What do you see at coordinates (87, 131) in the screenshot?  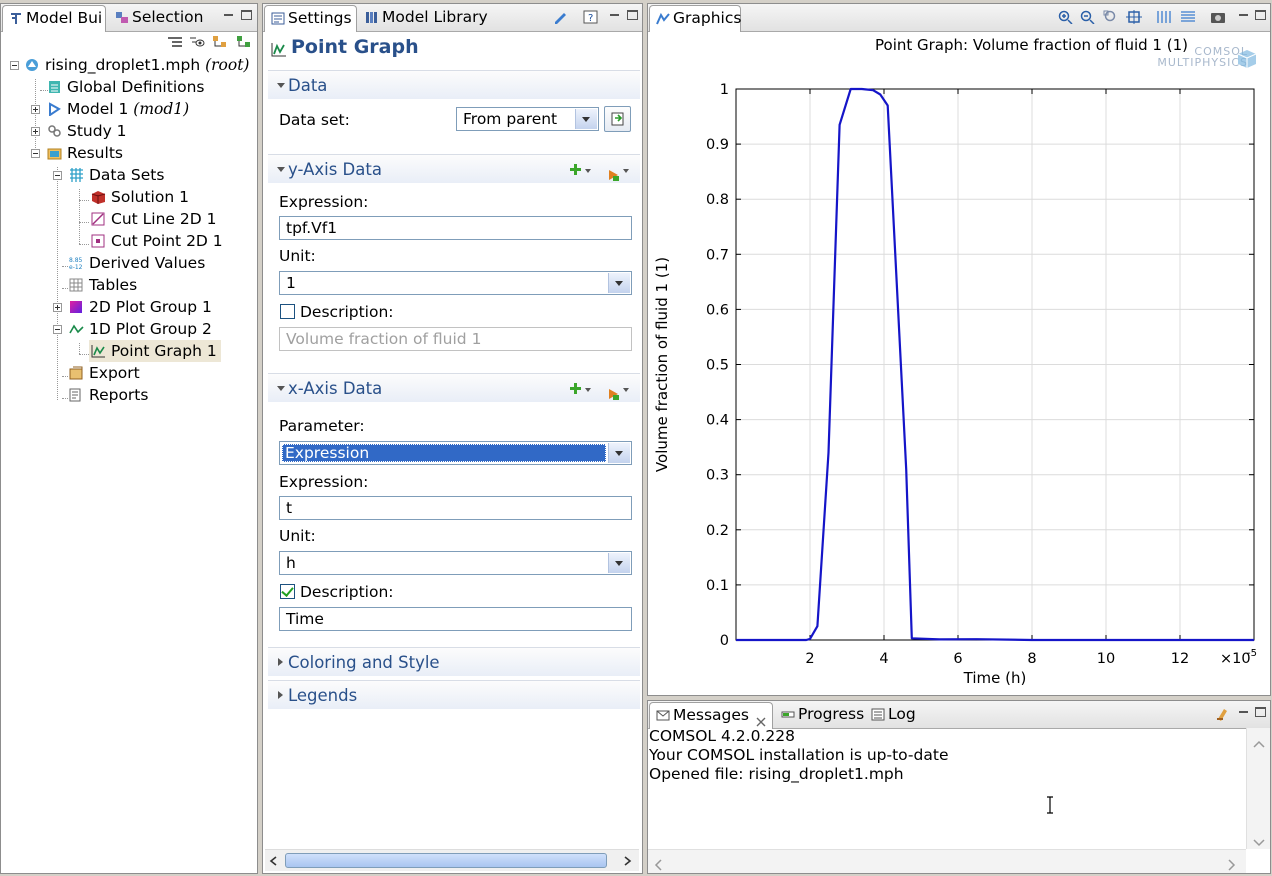 I see `tree-item-study: Study 1` at bounding box center [87, 131].